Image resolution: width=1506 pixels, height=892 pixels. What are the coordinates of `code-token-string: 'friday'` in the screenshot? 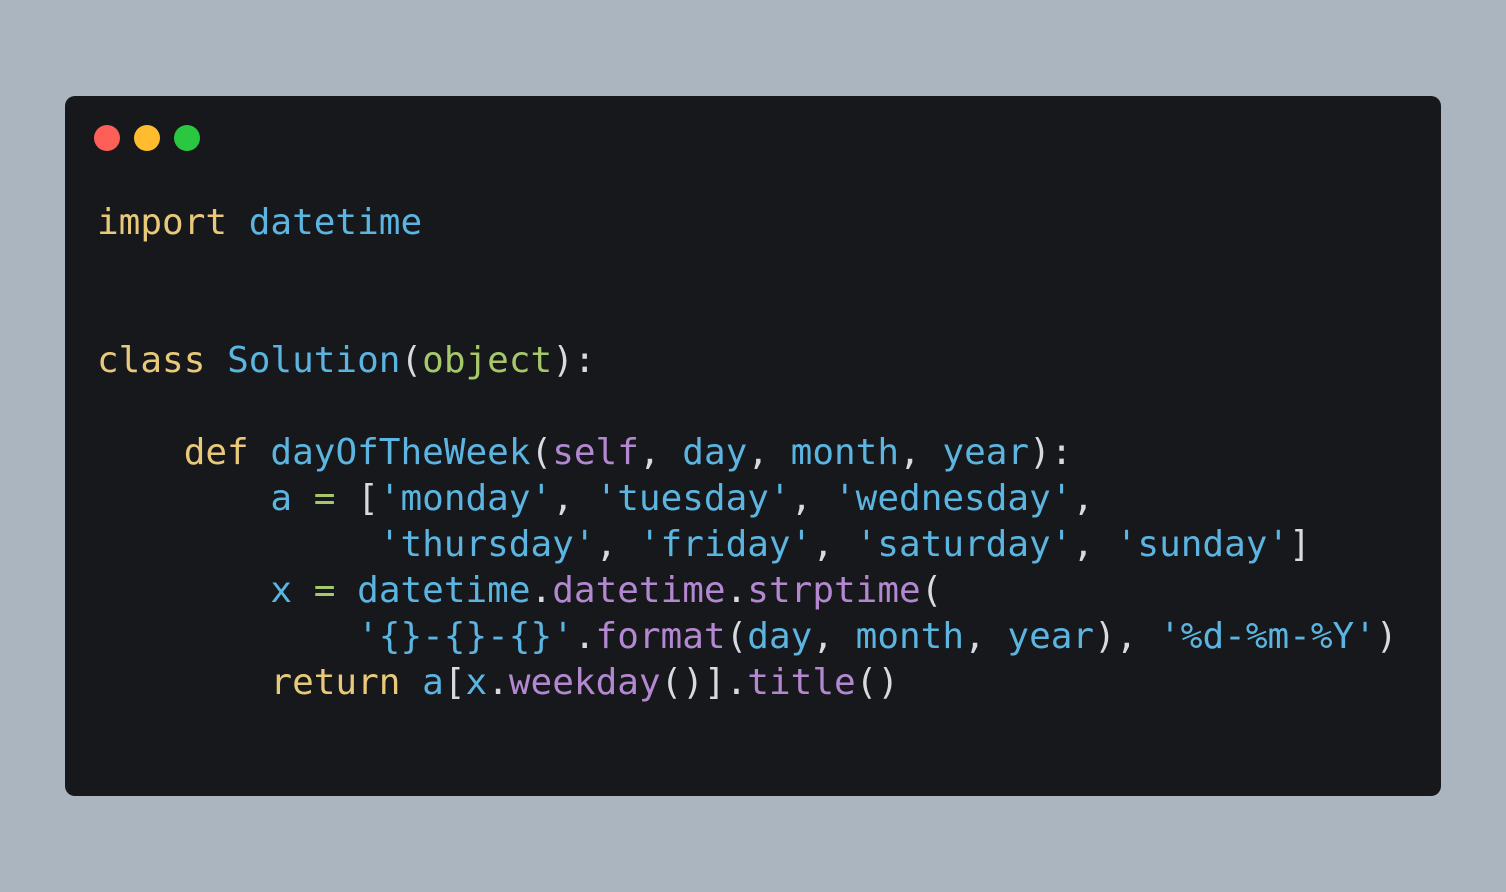 It's located at (725, 544).